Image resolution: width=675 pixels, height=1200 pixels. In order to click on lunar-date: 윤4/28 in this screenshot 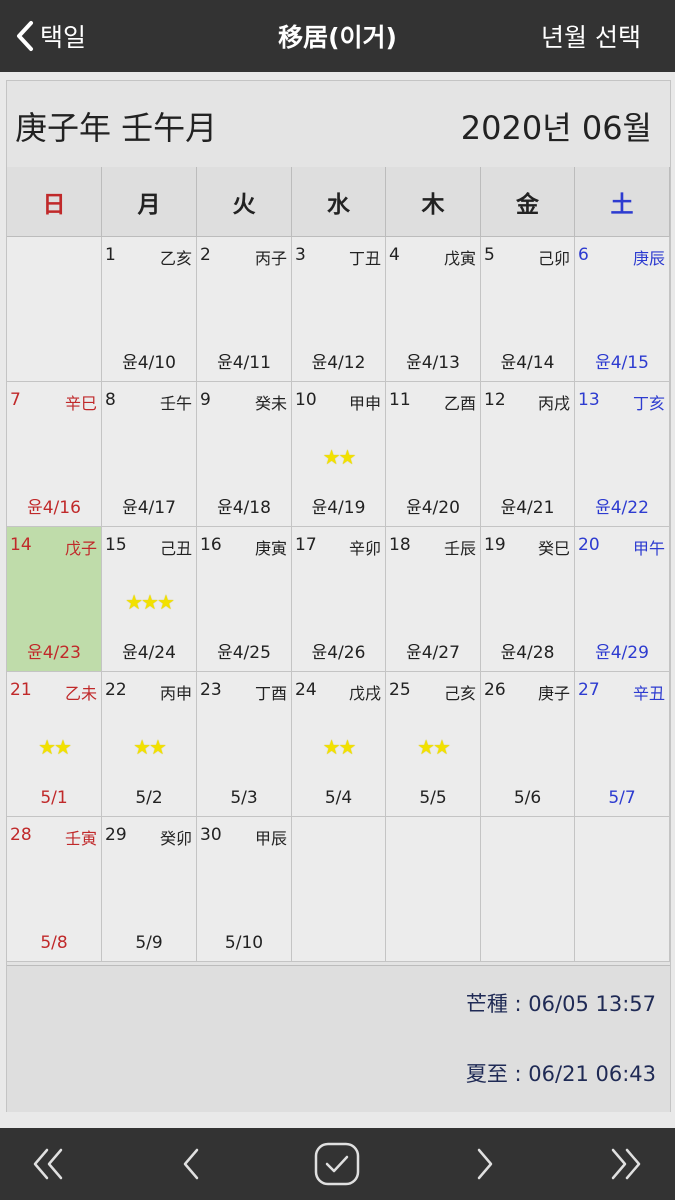, I will do `click(527, 653)`.